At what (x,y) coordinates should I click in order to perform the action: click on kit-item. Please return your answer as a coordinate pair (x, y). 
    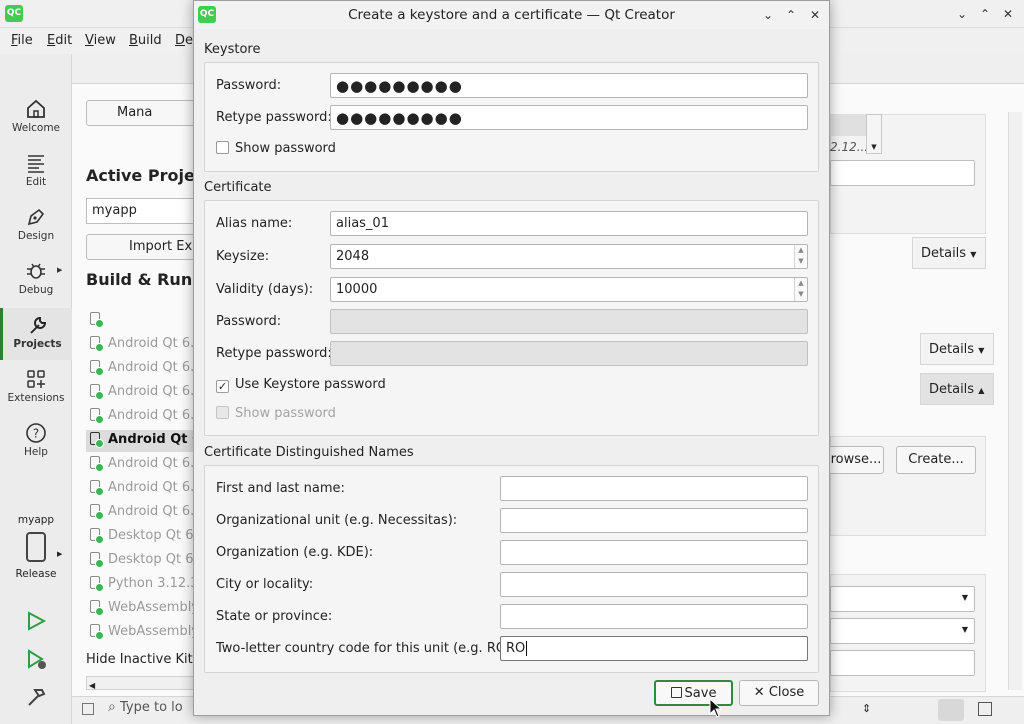
    Looking at the image, I should click on (99, 323).